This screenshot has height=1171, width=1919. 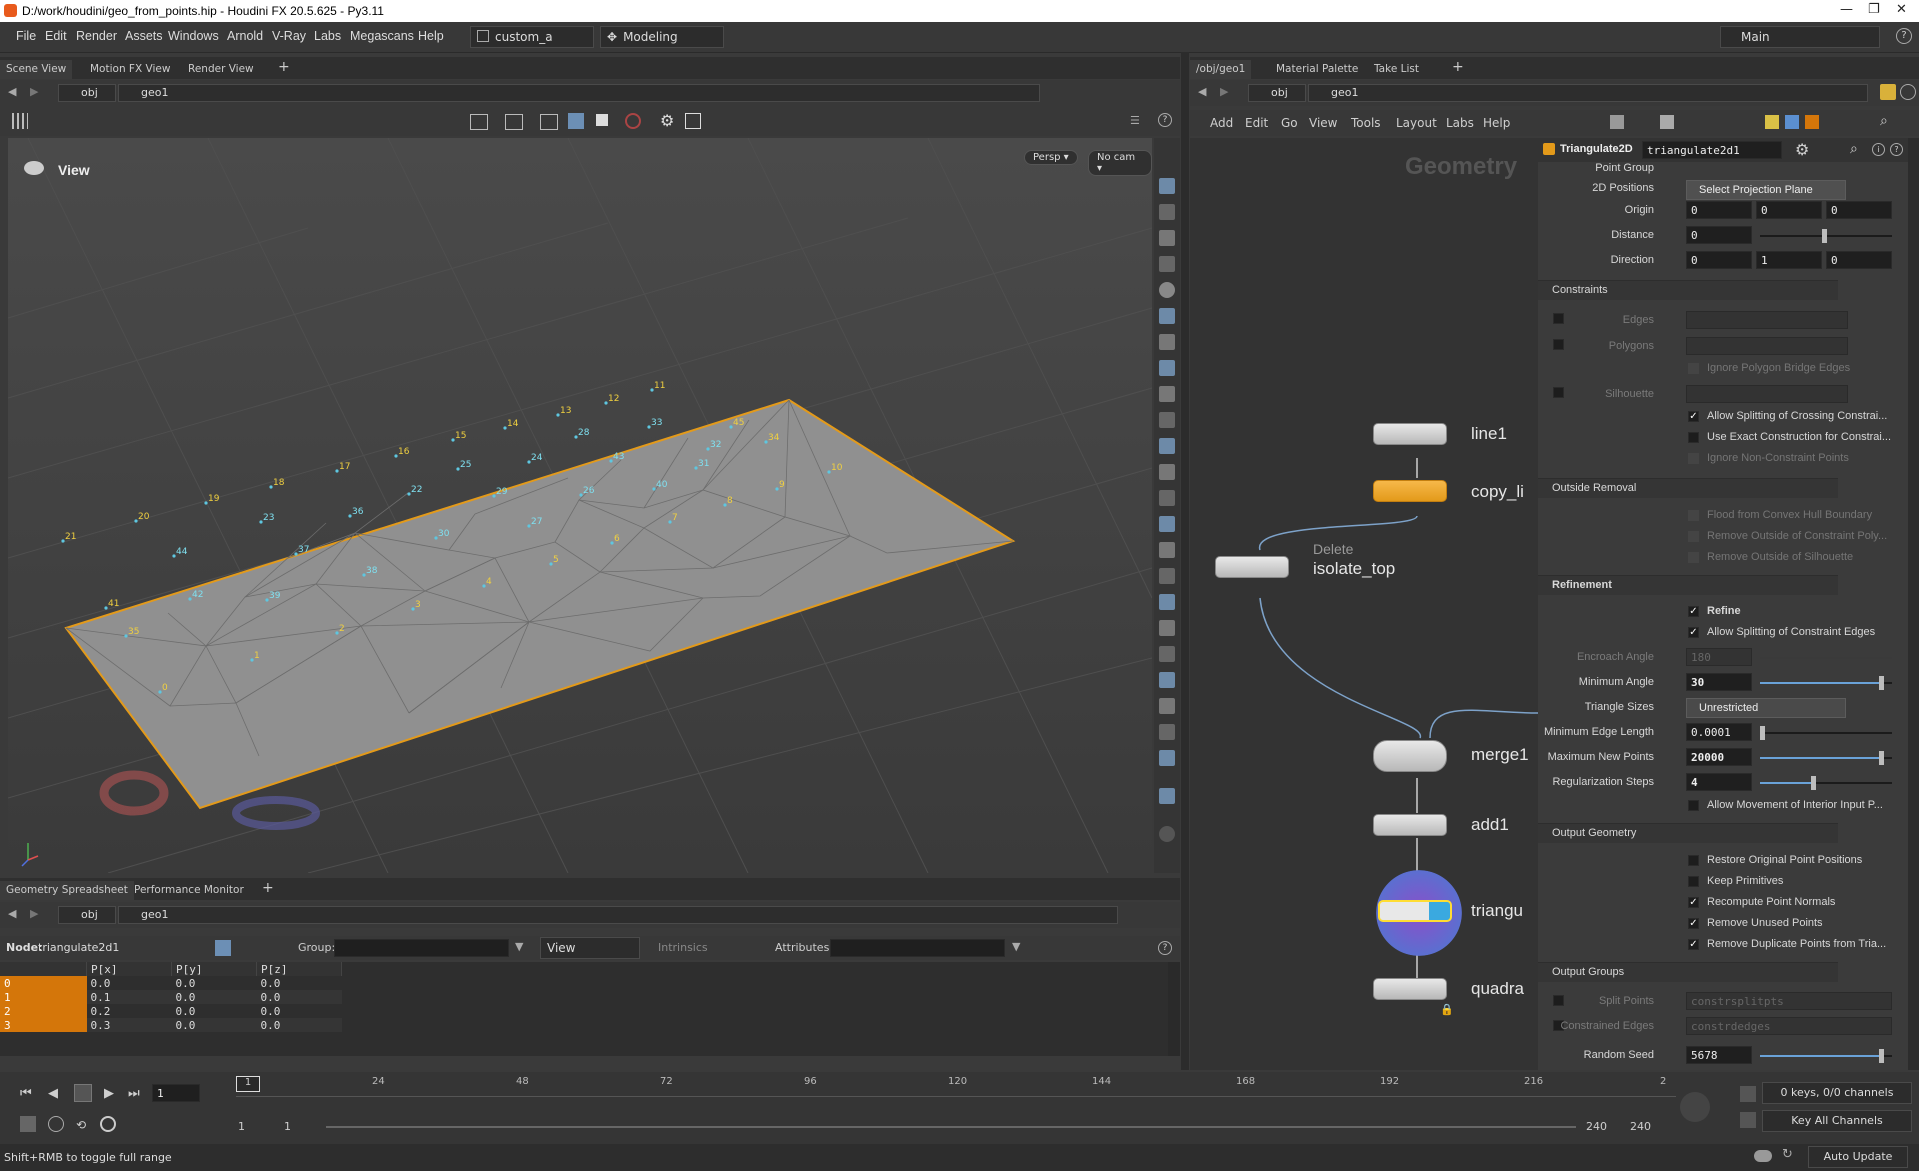 I want to click on shelf-set-selector: ✥ Modeling, so click(x=662, y=37).